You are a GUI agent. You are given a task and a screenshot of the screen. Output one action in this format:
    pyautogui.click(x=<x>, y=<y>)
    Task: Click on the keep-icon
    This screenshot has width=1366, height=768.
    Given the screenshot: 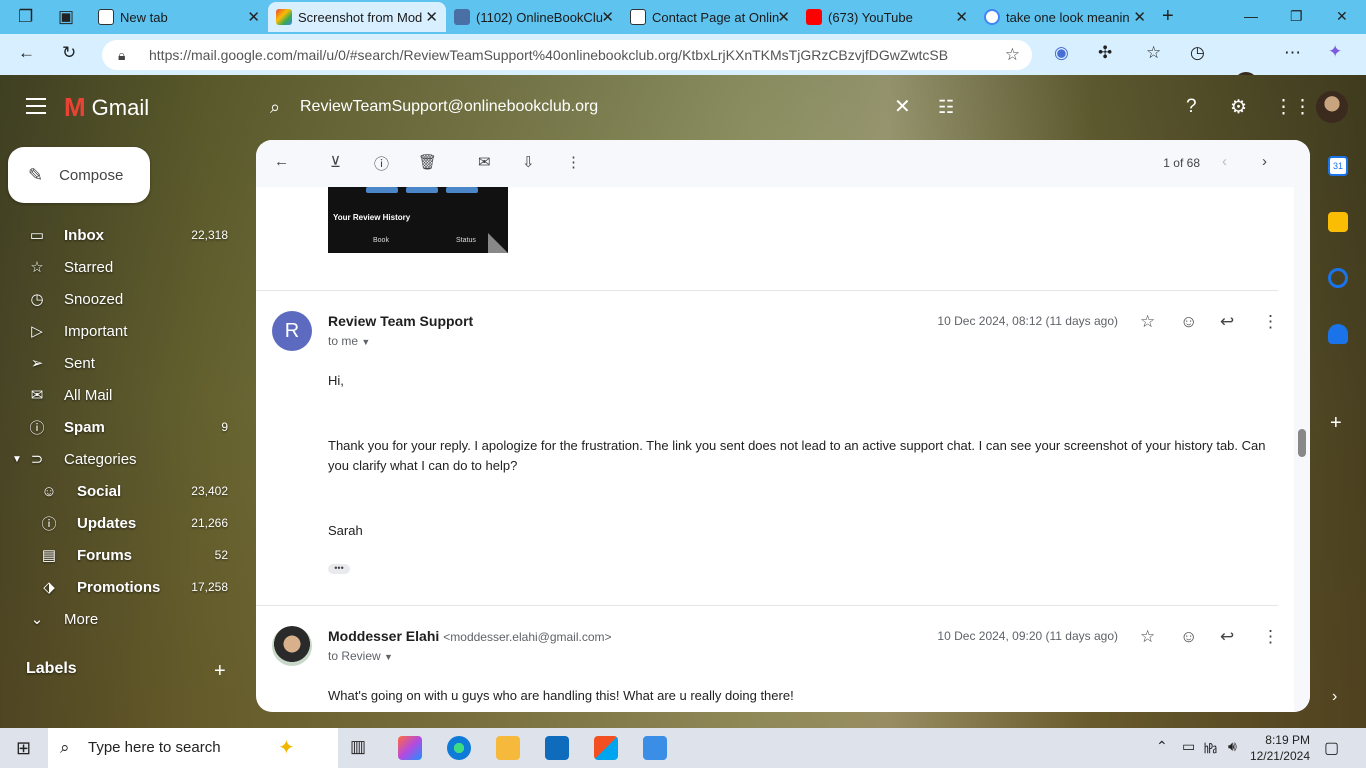 What is the action you would take?
    pyautogui.click(x=1338, y=222)
    